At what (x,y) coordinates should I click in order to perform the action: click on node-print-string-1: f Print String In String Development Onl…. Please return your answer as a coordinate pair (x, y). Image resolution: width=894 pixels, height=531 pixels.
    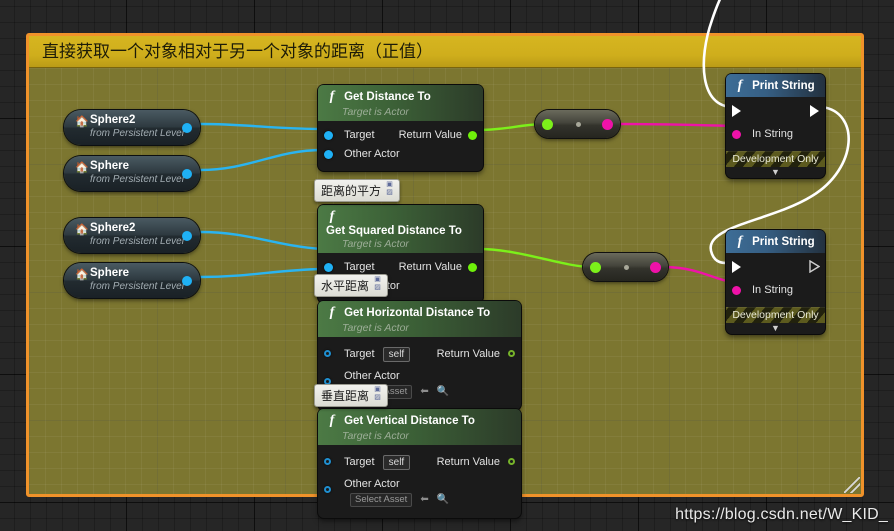
    Looking at the image, I should click on (775, 126).